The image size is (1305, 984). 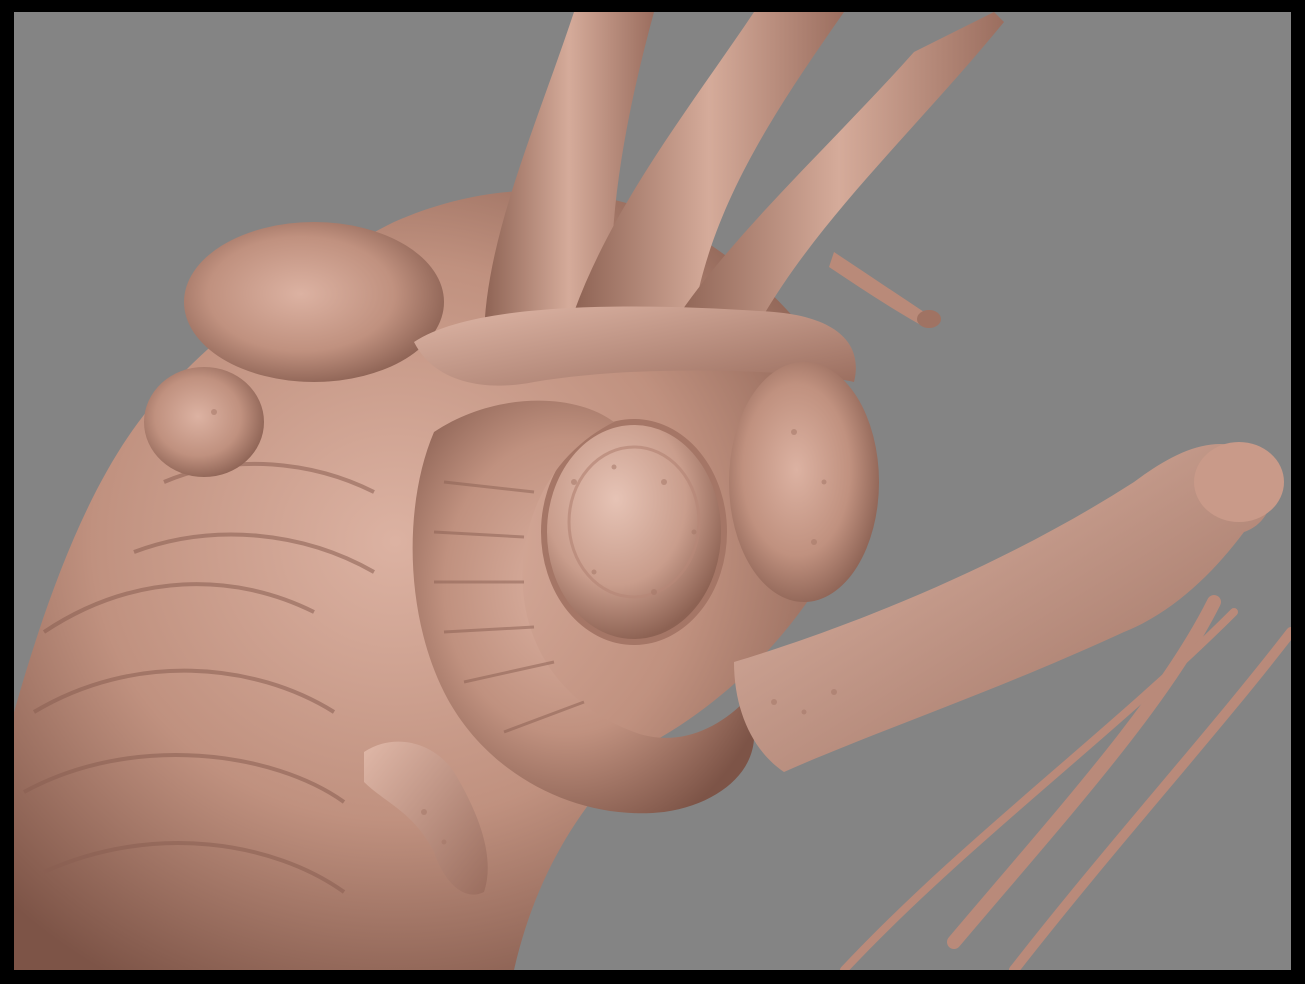 What do you see at coordinates (929, 319) in the screenshot?
I see `antenna-tip` at bounding box center [929, 319].